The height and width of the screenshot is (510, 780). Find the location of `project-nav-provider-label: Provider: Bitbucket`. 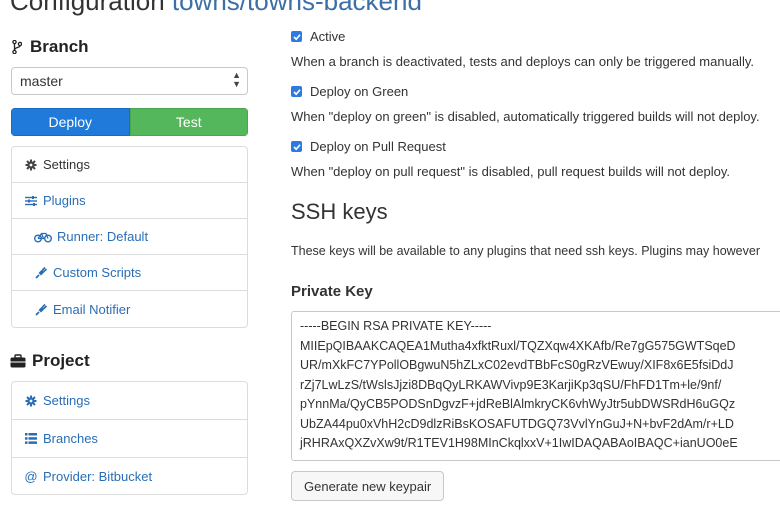

project-nav-provider-label: Provider: Bitbucket is located at coordinates (98, 476).